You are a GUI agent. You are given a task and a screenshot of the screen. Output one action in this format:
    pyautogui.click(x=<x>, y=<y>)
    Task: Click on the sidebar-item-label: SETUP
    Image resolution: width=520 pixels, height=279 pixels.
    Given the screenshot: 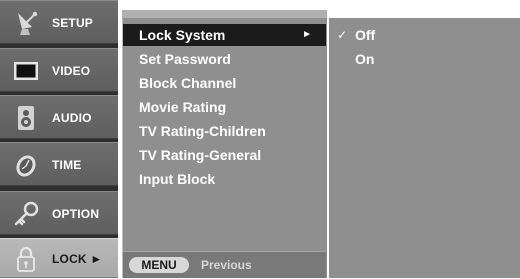 What is the action you would take?
    pyautogui.click(x=73, y=23)
    